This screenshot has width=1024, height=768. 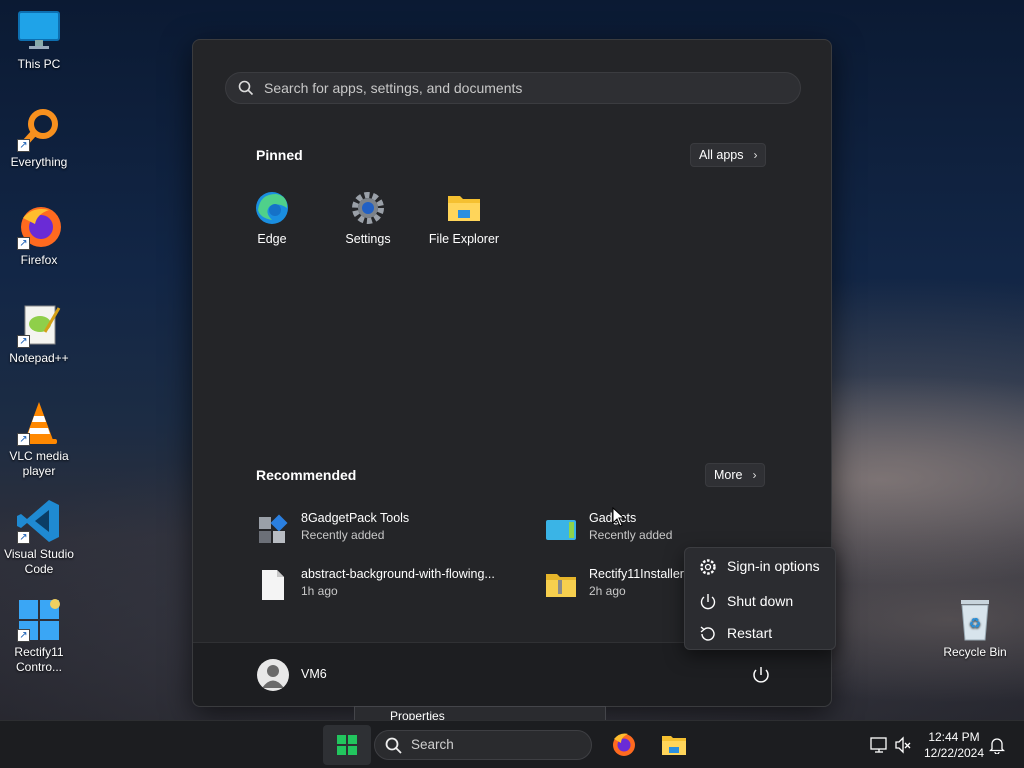 What do you see at coordinates (512, 674) in the screenshot?
I see `start-footer: VM6` at bounding box center [512, 674].